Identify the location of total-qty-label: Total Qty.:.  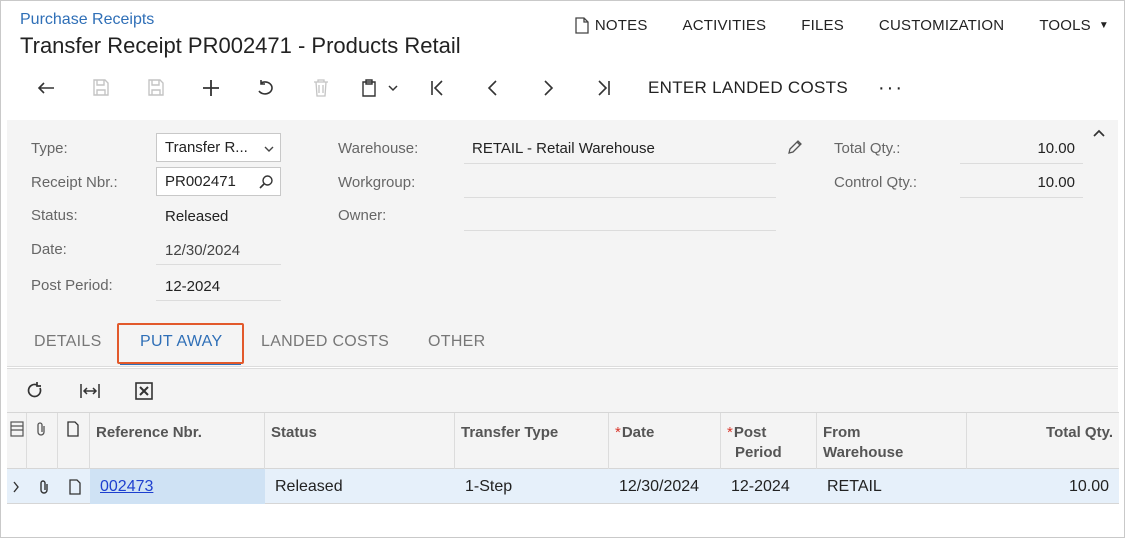
(867, 148).